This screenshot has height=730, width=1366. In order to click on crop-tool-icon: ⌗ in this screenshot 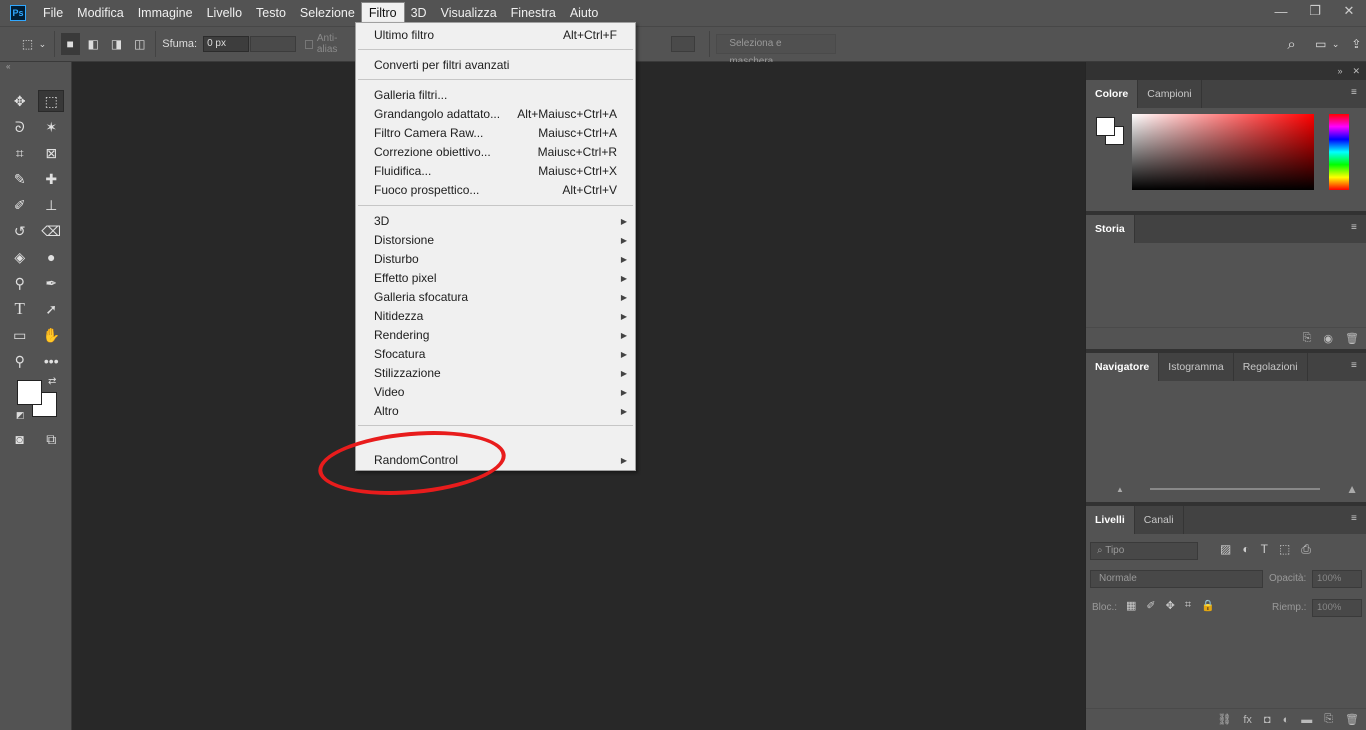, I will do `click(20, 153)`.